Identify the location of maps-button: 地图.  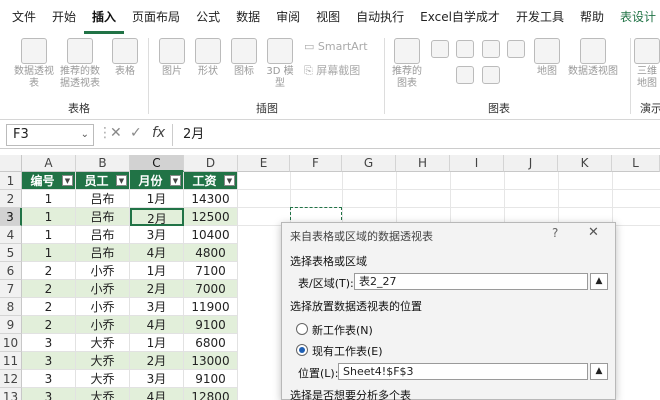
(547, 58).